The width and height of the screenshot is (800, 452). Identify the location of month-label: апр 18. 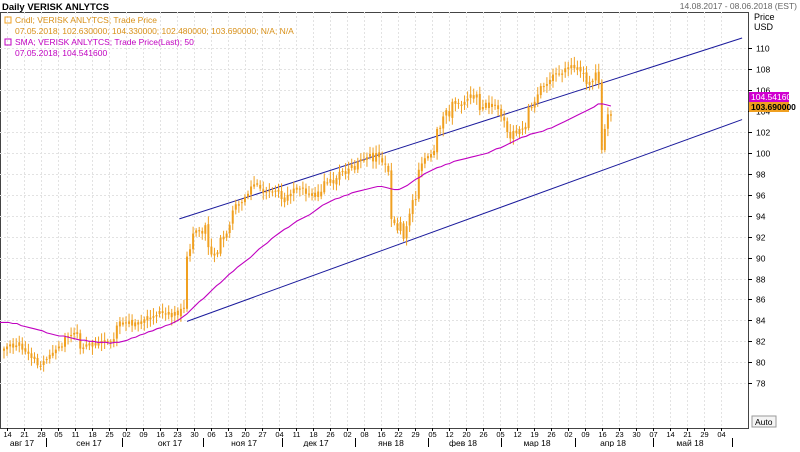
(613, 442).